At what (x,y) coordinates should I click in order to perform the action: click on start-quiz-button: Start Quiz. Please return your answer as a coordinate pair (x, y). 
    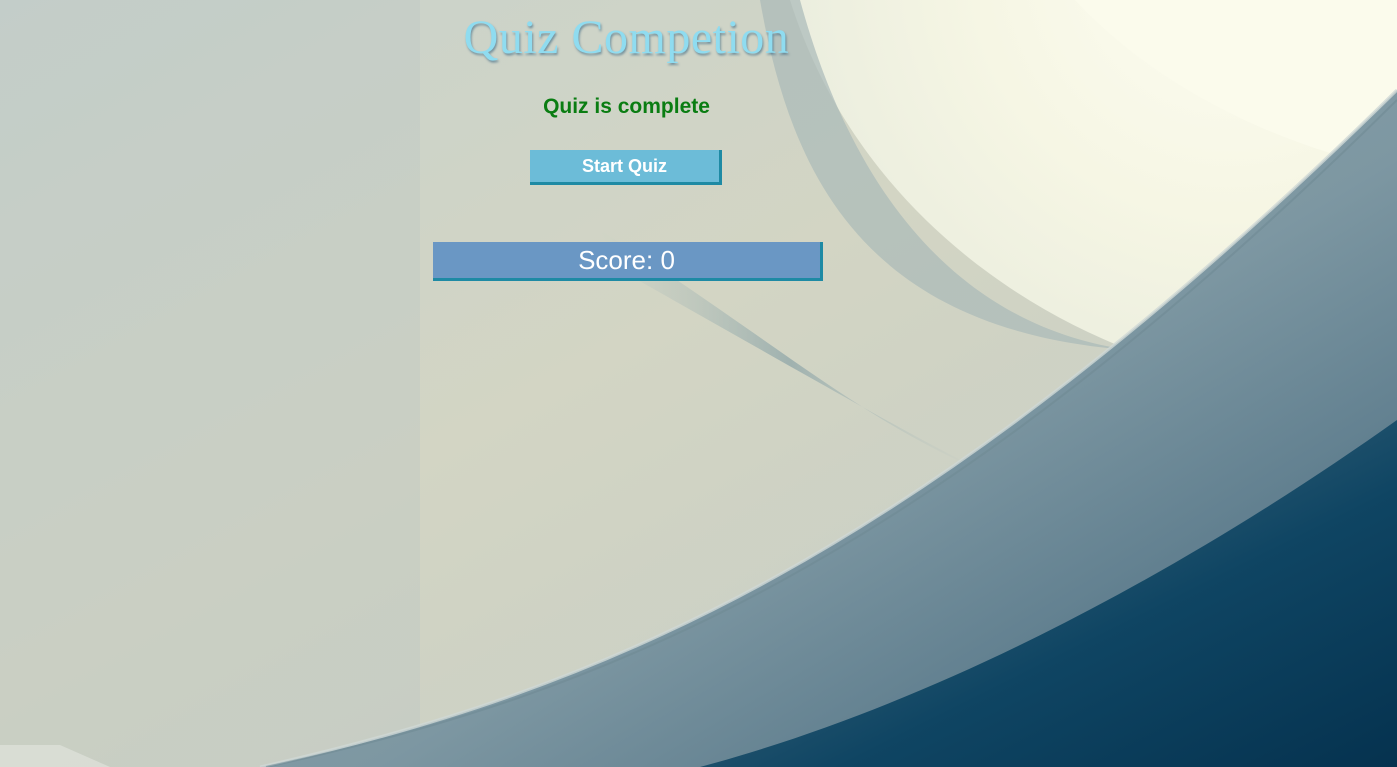
    Looking at the image, I should click on (626, 167).